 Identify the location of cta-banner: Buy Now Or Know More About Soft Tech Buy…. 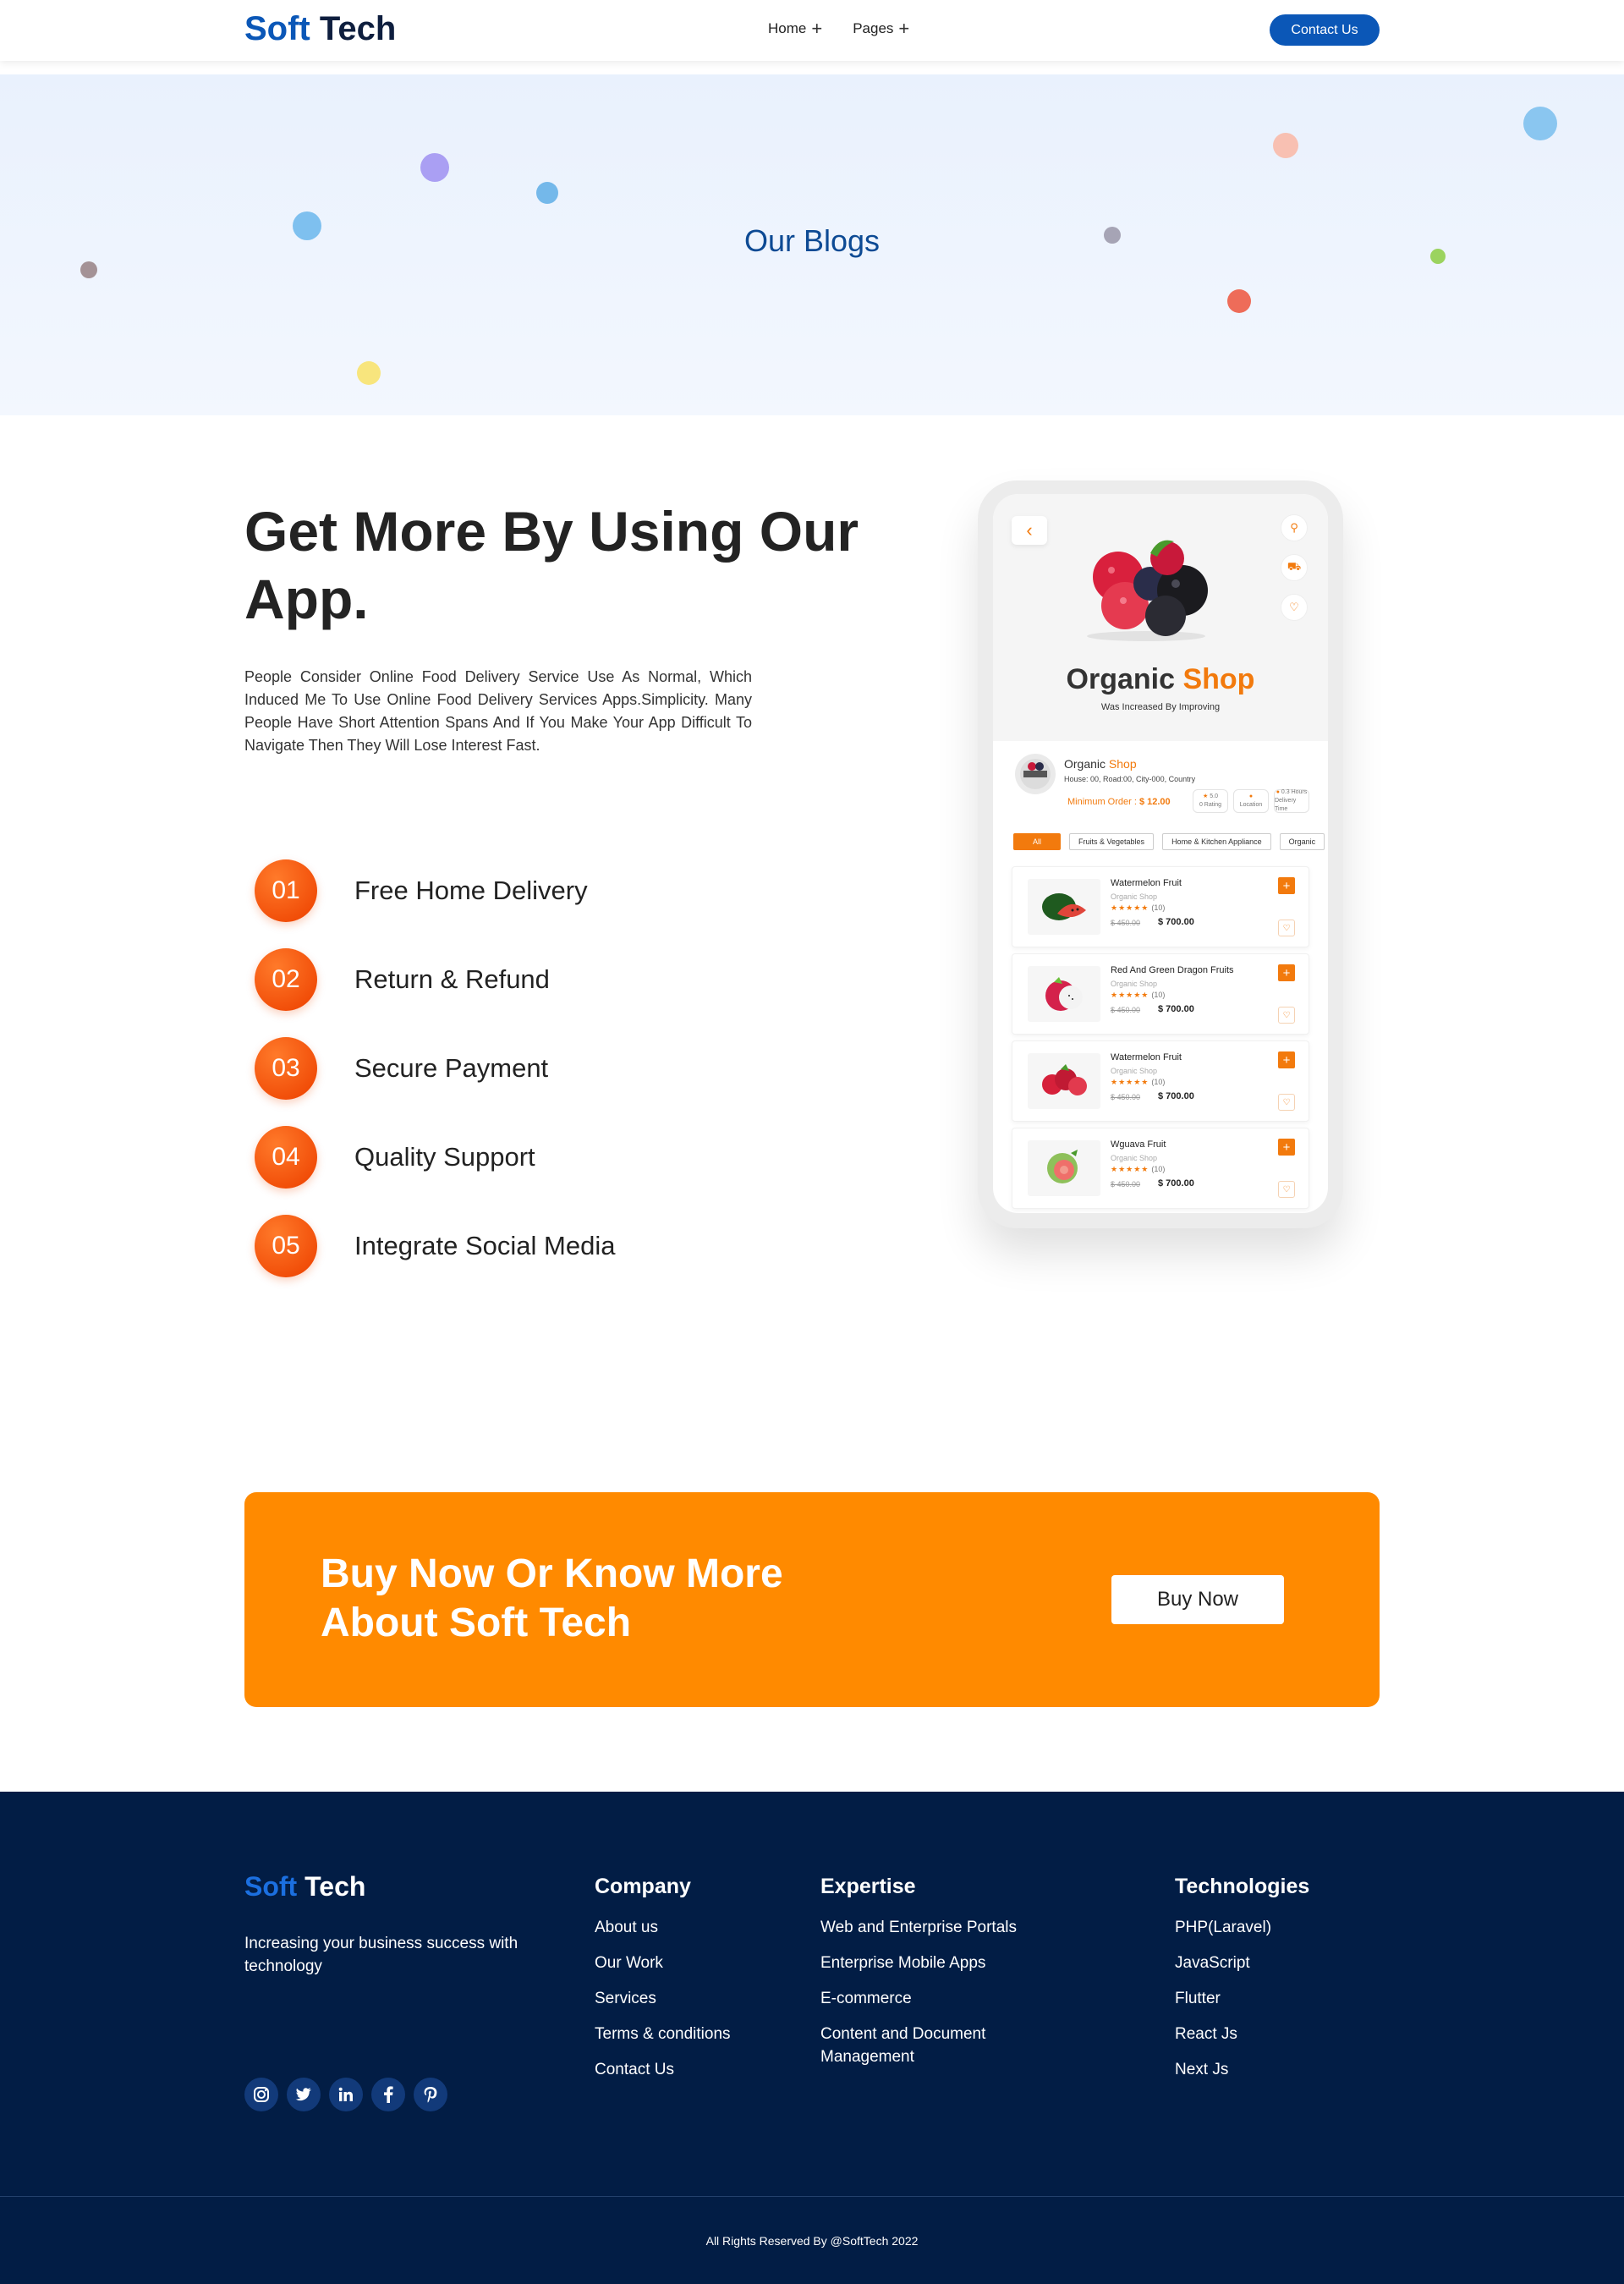
(812, 1600).